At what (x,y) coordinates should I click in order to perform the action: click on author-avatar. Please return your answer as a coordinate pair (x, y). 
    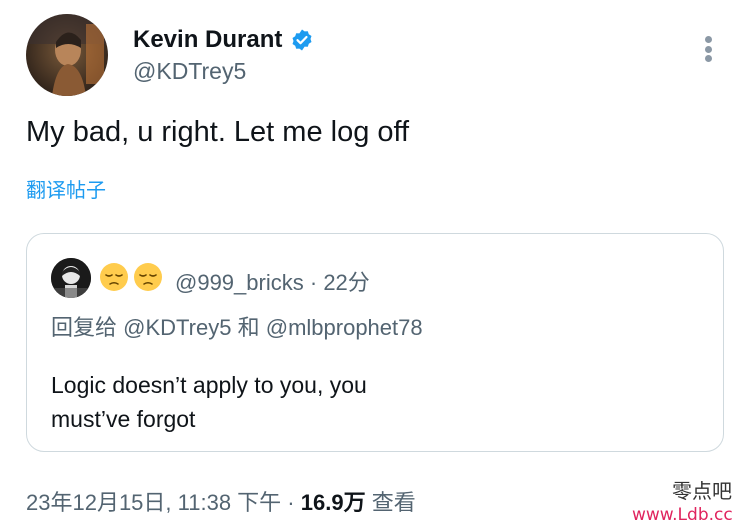
    Looking at the image, I should click on (67, 55).